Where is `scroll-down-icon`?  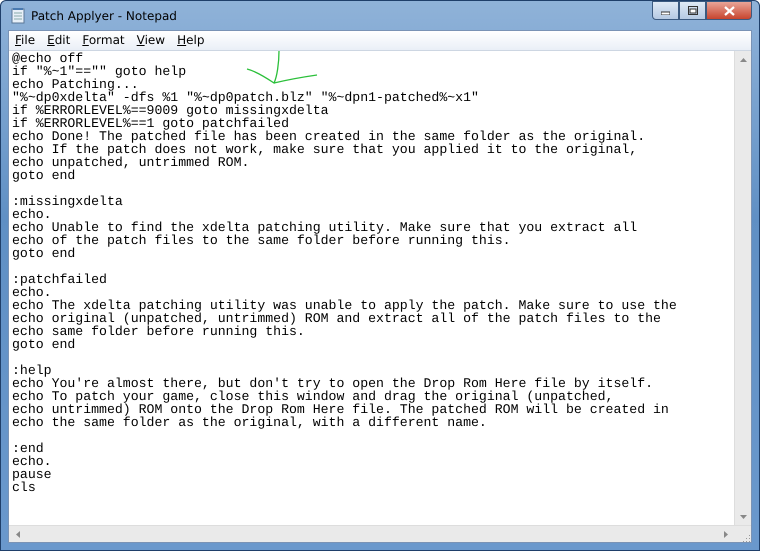
scroll-down-icon is located at coordinates (743, 516).